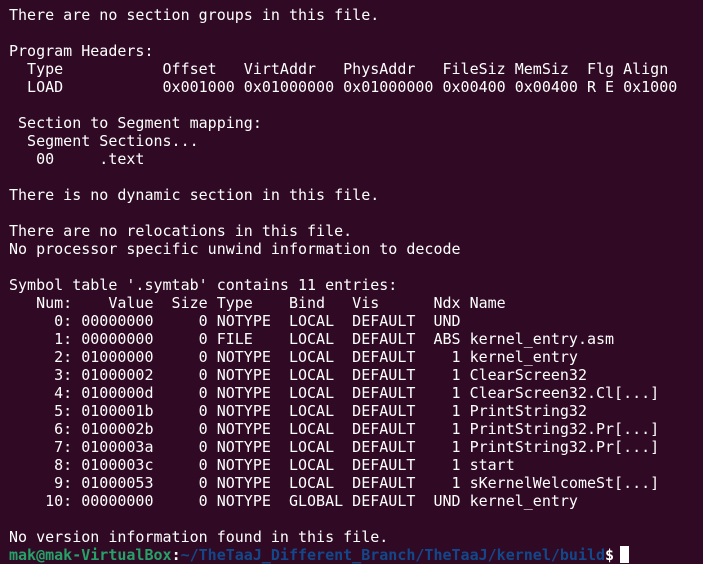 The height and width of the screenshot is (564, 703). Describe the element at coordinates (77, 159) in the screenshot. I see `output-line: 00 .text` at that location.